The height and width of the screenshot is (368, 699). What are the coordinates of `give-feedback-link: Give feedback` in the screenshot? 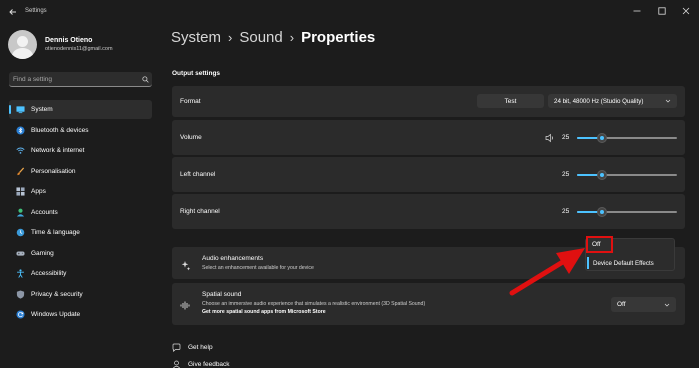 It's located at (201, 364).